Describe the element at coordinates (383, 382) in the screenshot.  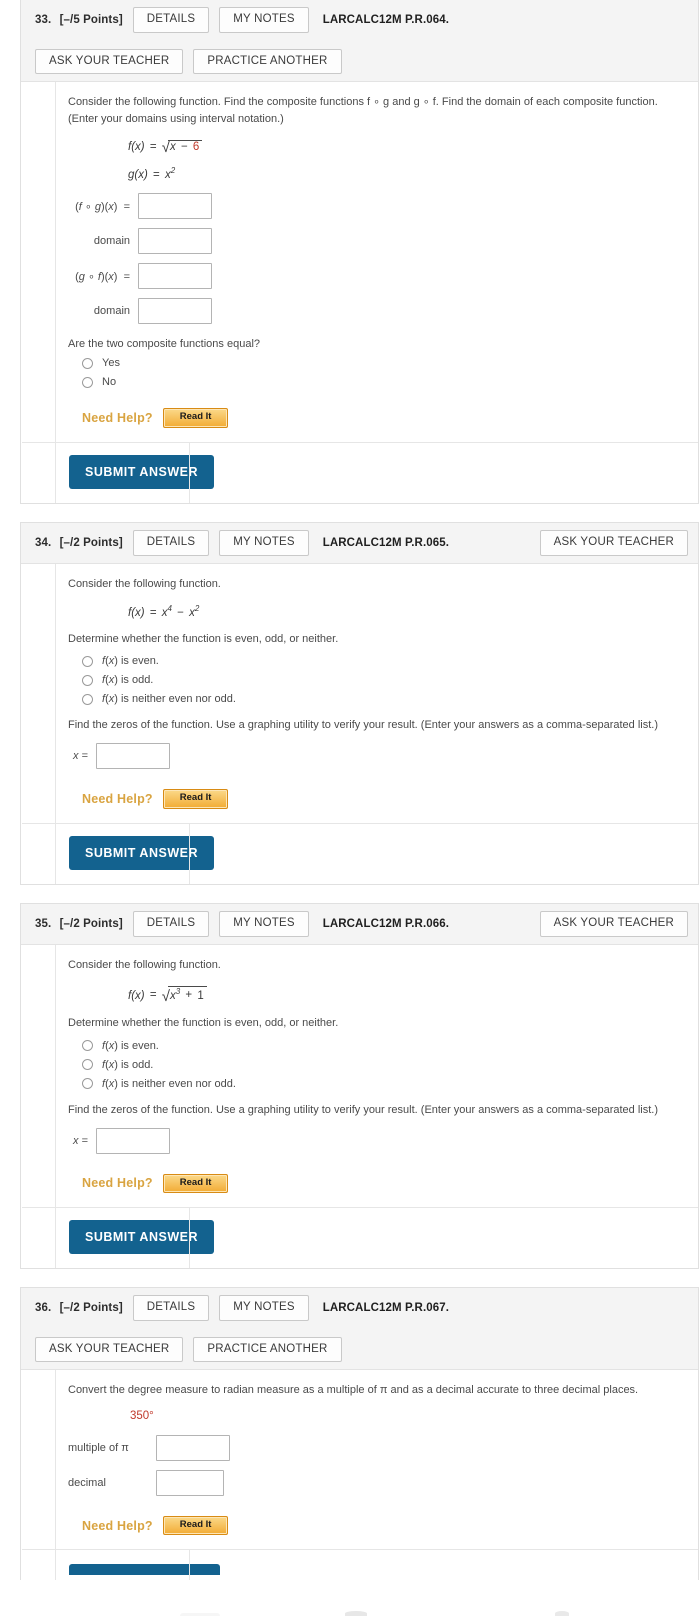
I see `radio-option-no: No` at that location.